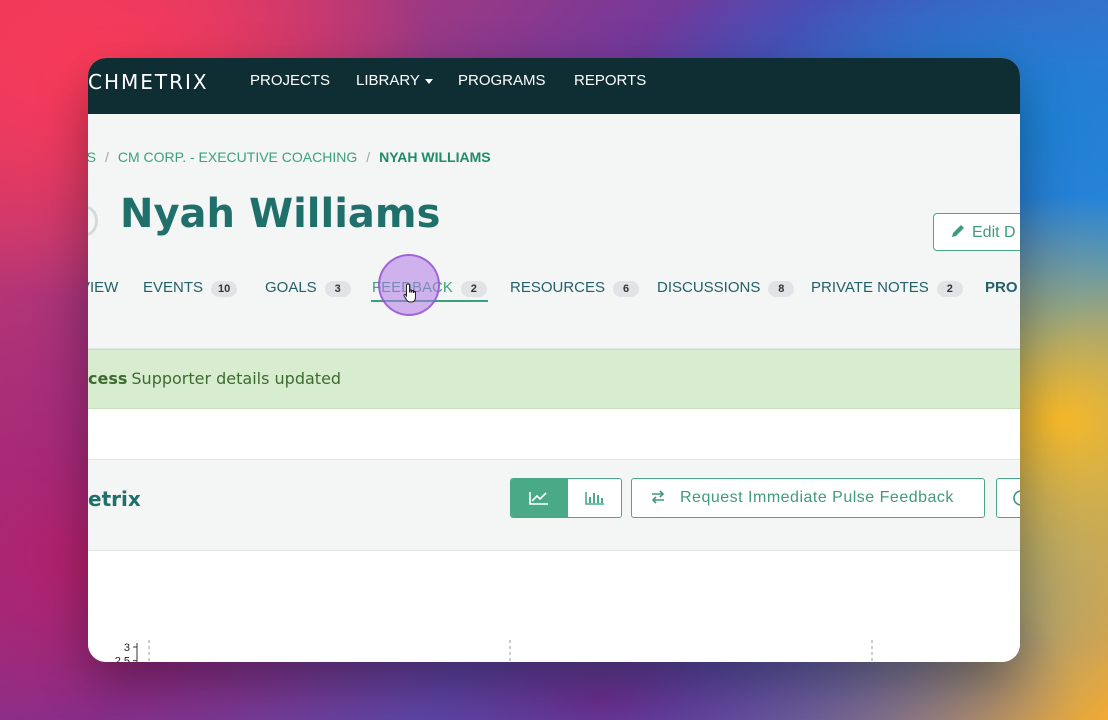  I want to click on edit-details-button: Edit D, so click(976, 232).